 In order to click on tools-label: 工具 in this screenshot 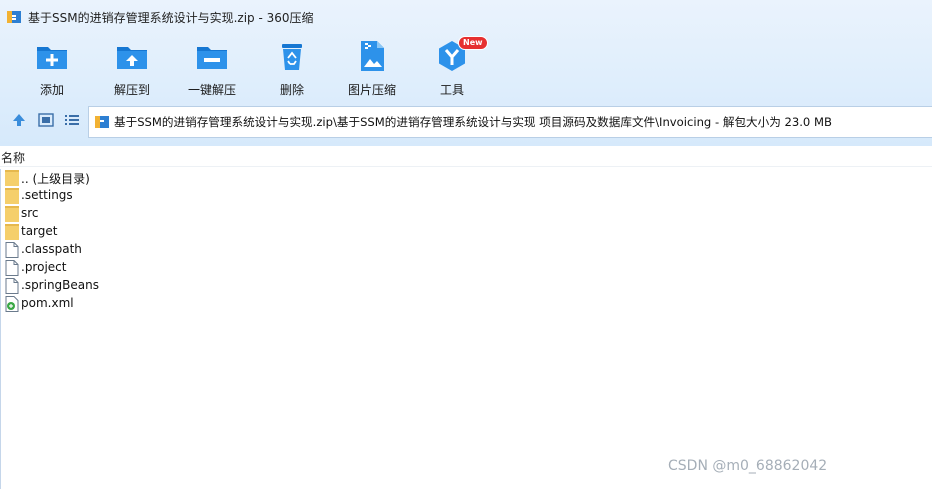, I will do `click(451, 90)`.